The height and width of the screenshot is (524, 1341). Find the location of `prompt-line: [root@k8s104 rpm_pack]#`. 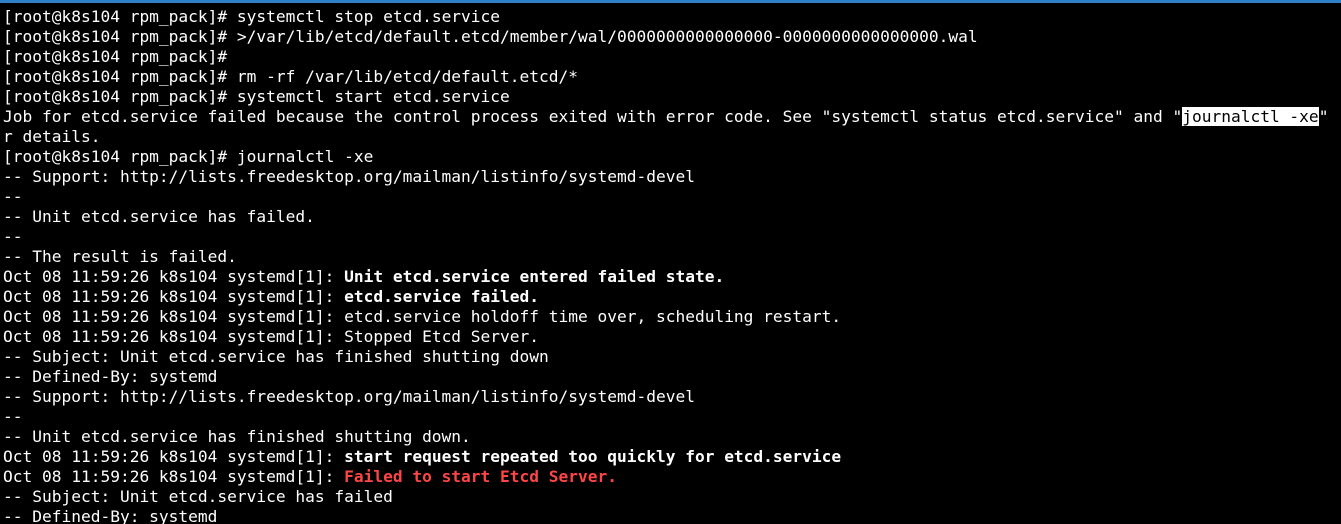

prompt-line: [root@k8s104 rpm_pack]# is located at coordinates (671, 57).